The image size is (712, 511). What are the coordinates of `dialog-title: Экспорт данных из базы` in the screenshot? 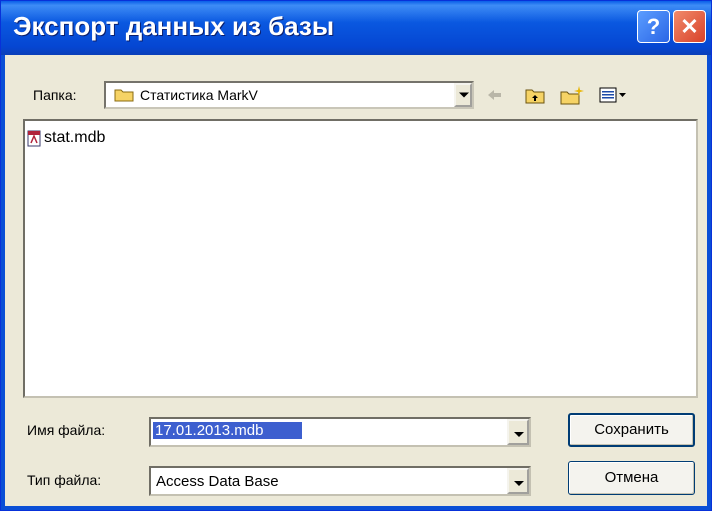 It's located at (174, 26).